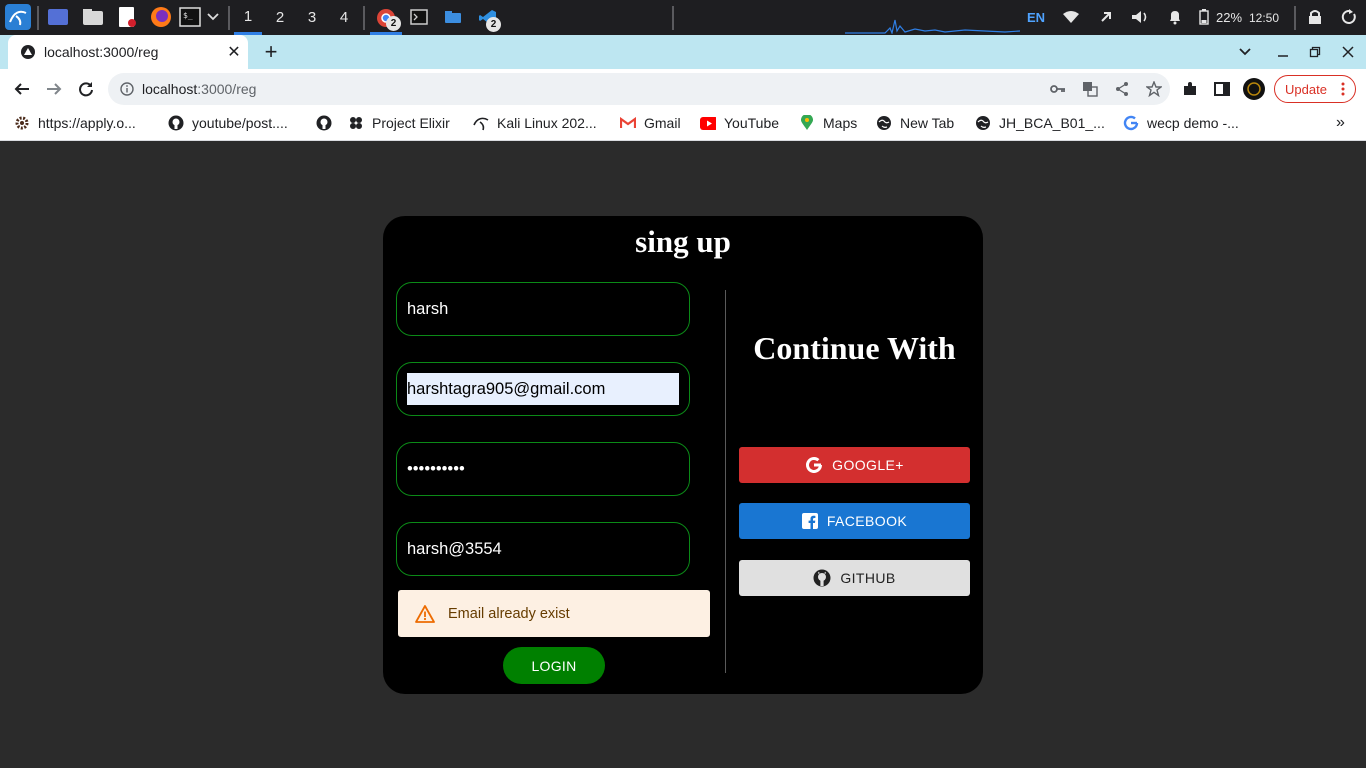 The image size is (1366, 768). I want to click on name-field: harsh, so click(543, 309).